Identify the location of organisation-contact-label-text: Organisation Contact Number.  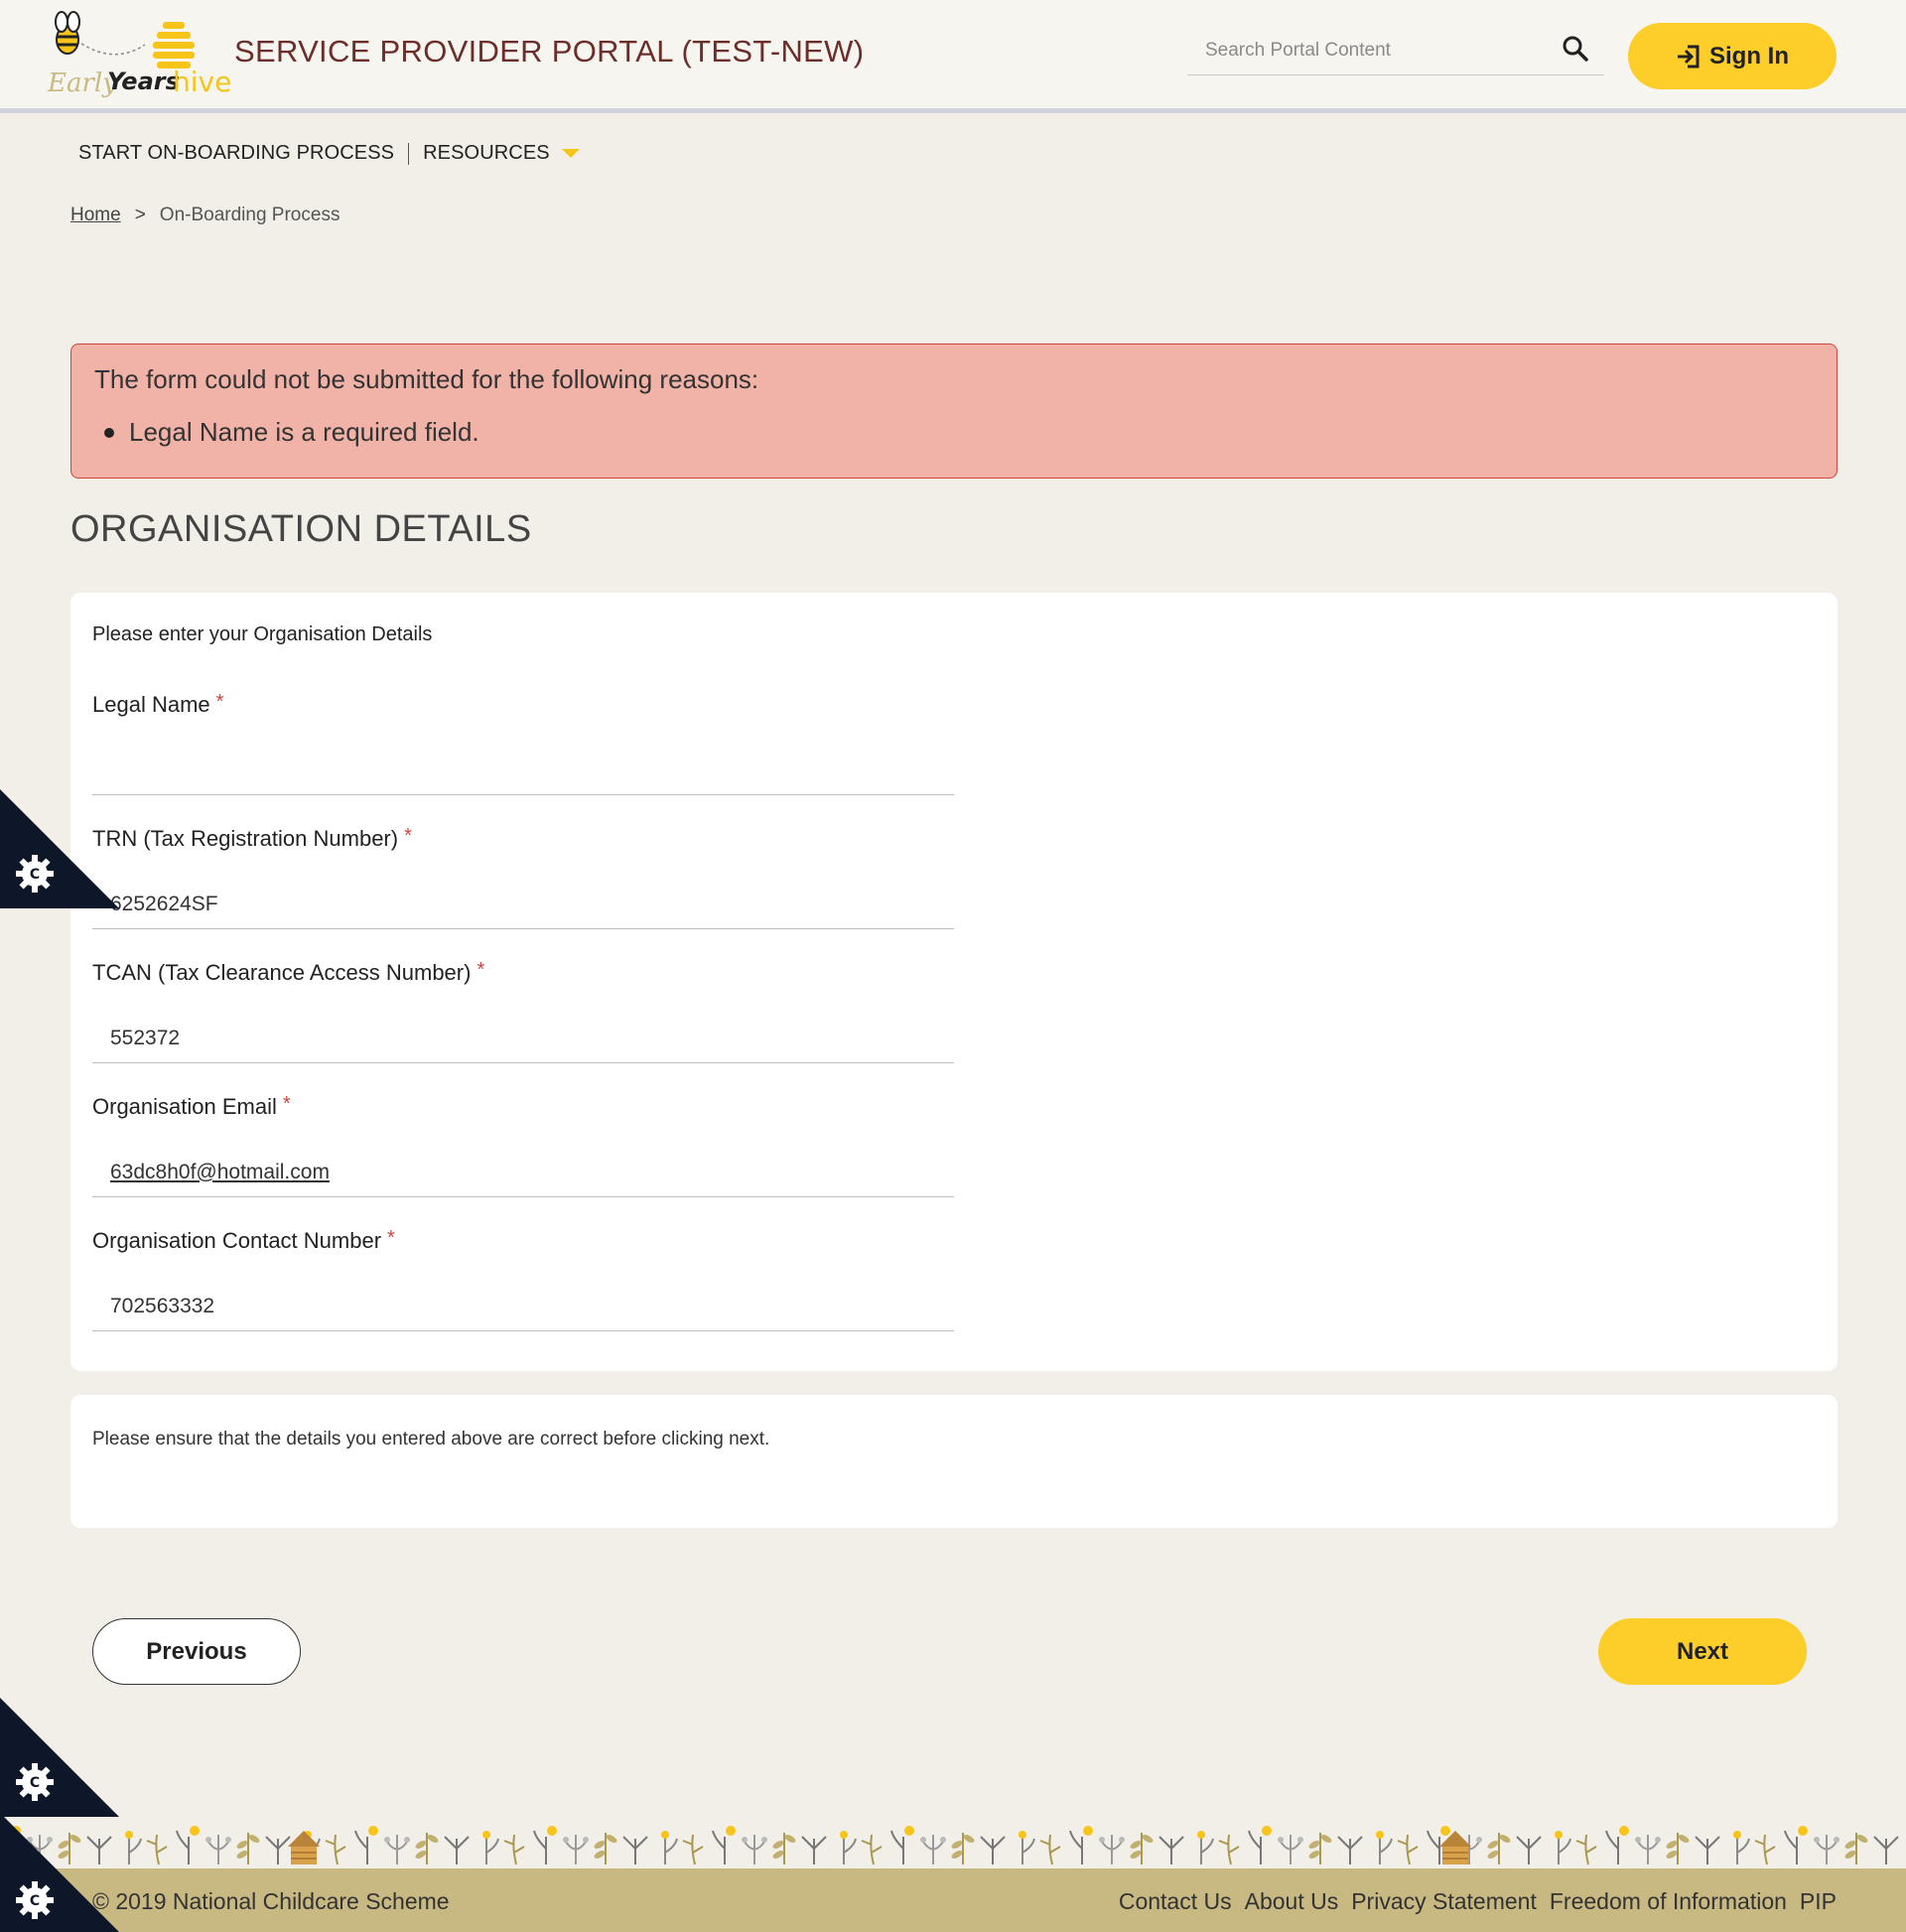
(237, 1241).